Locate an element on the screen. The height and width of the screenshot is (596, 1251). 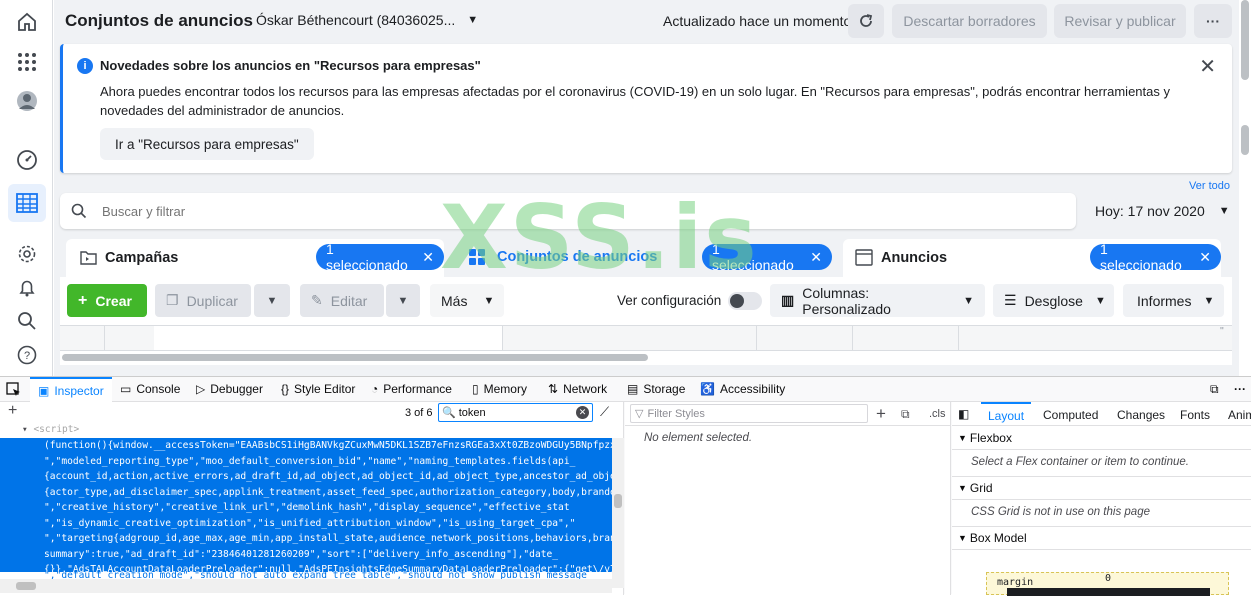
network-icon: ⇅ is located at coordinates (553, 389).